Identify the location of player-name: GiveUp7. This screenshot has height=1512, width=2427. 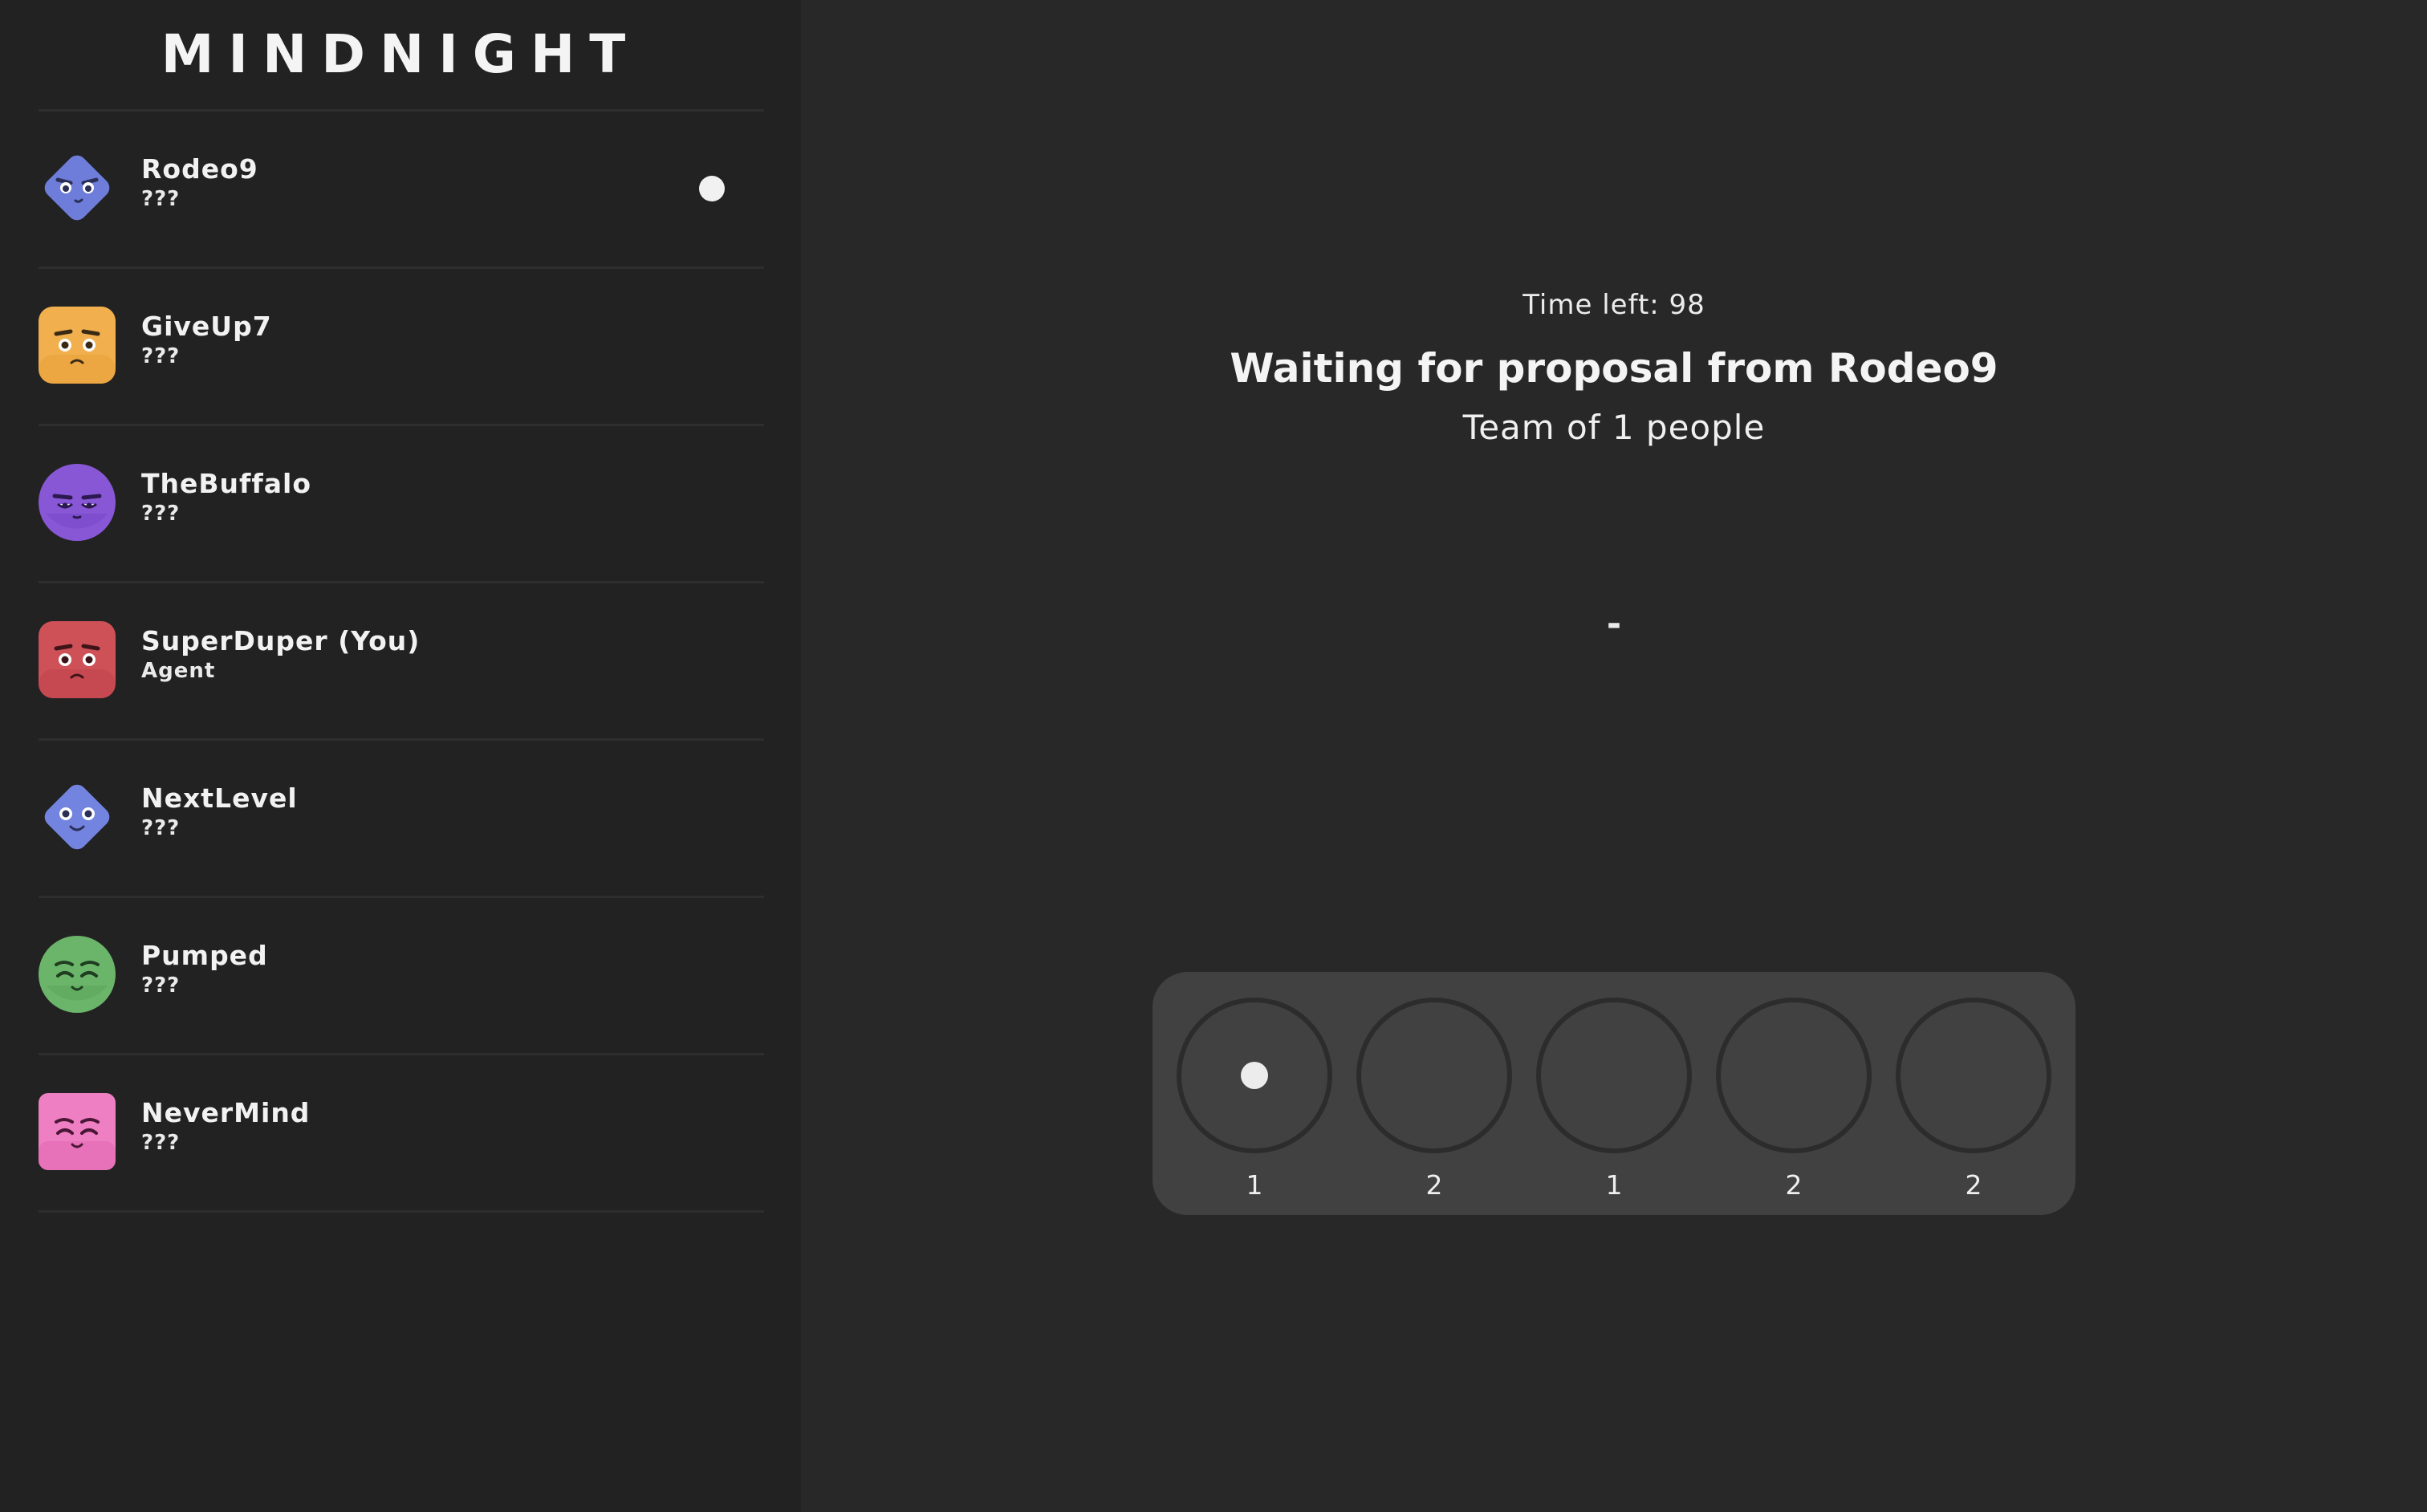
(206, 326).